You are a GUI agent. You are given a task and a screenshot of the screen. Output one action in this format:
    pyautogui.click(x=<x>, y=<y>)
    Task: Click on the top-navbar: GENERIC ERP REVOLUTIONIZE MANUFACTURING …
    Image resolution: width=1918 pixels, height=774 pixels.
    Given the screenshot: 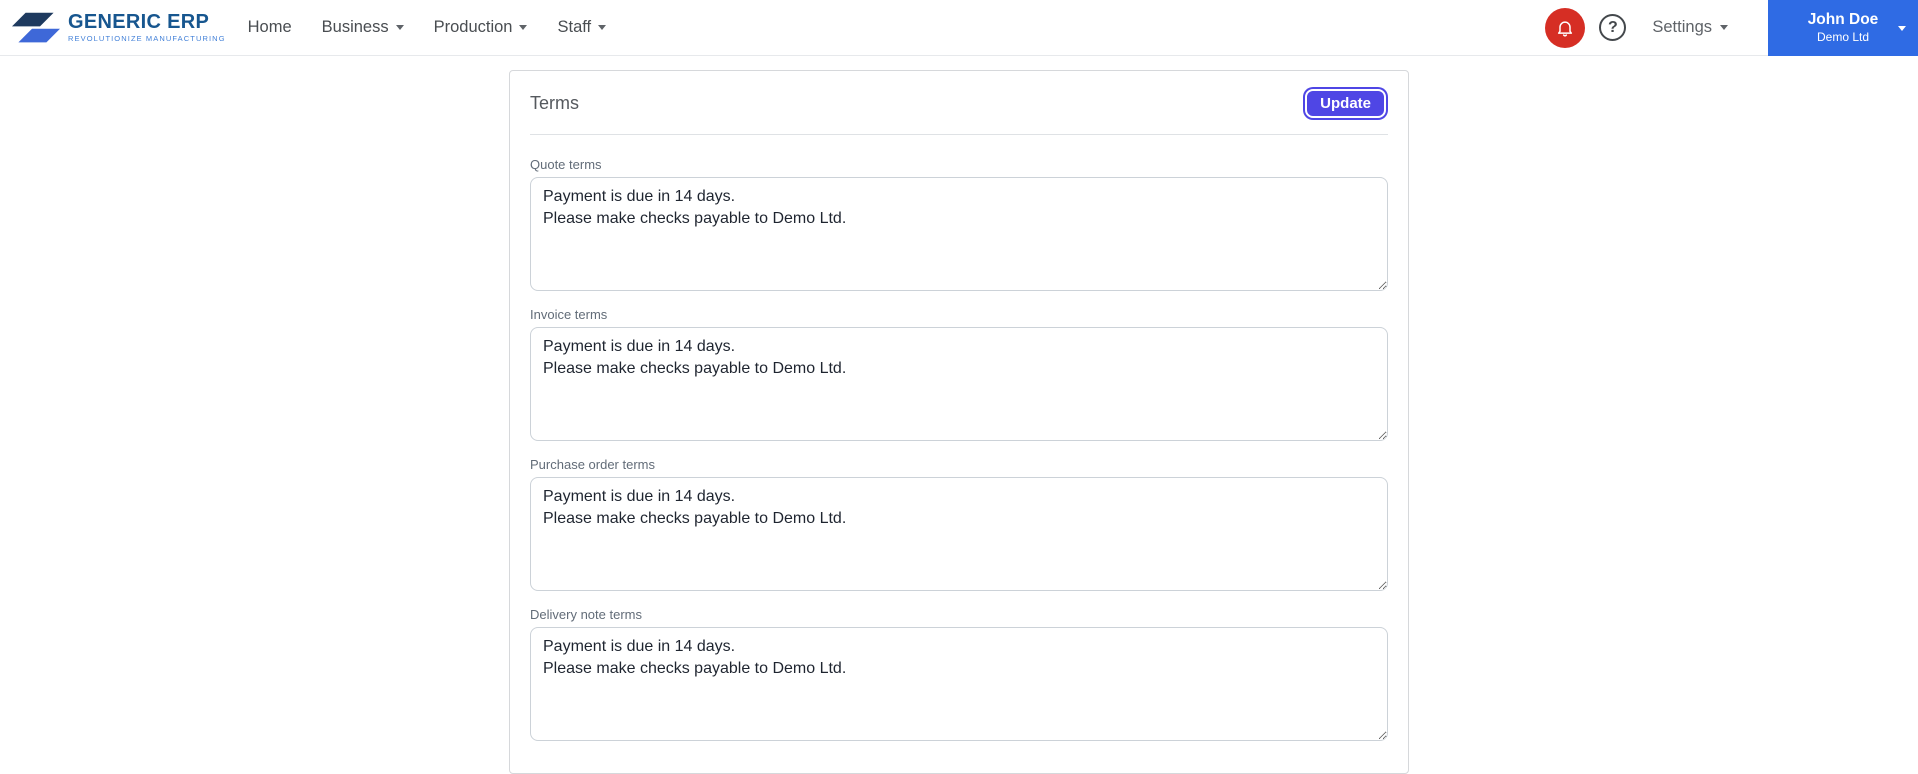 What is the action you would take?
    pyautogui.click(x=959, y=28)
    